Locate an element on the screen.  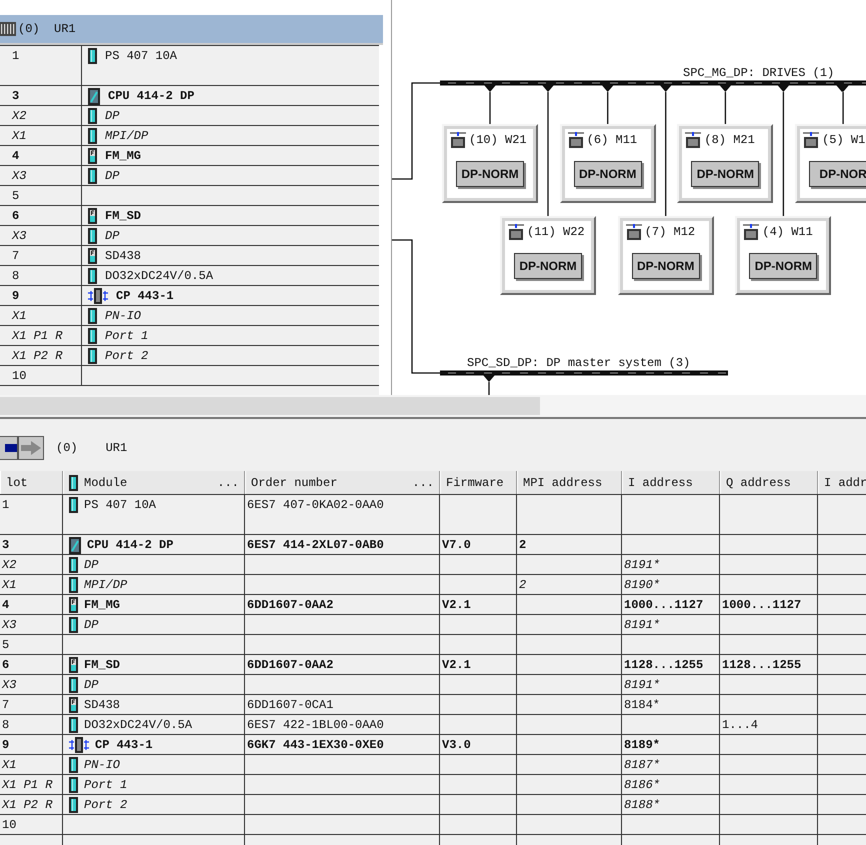
table-cell: PS 407 10A is located at coordinates (120, 505).